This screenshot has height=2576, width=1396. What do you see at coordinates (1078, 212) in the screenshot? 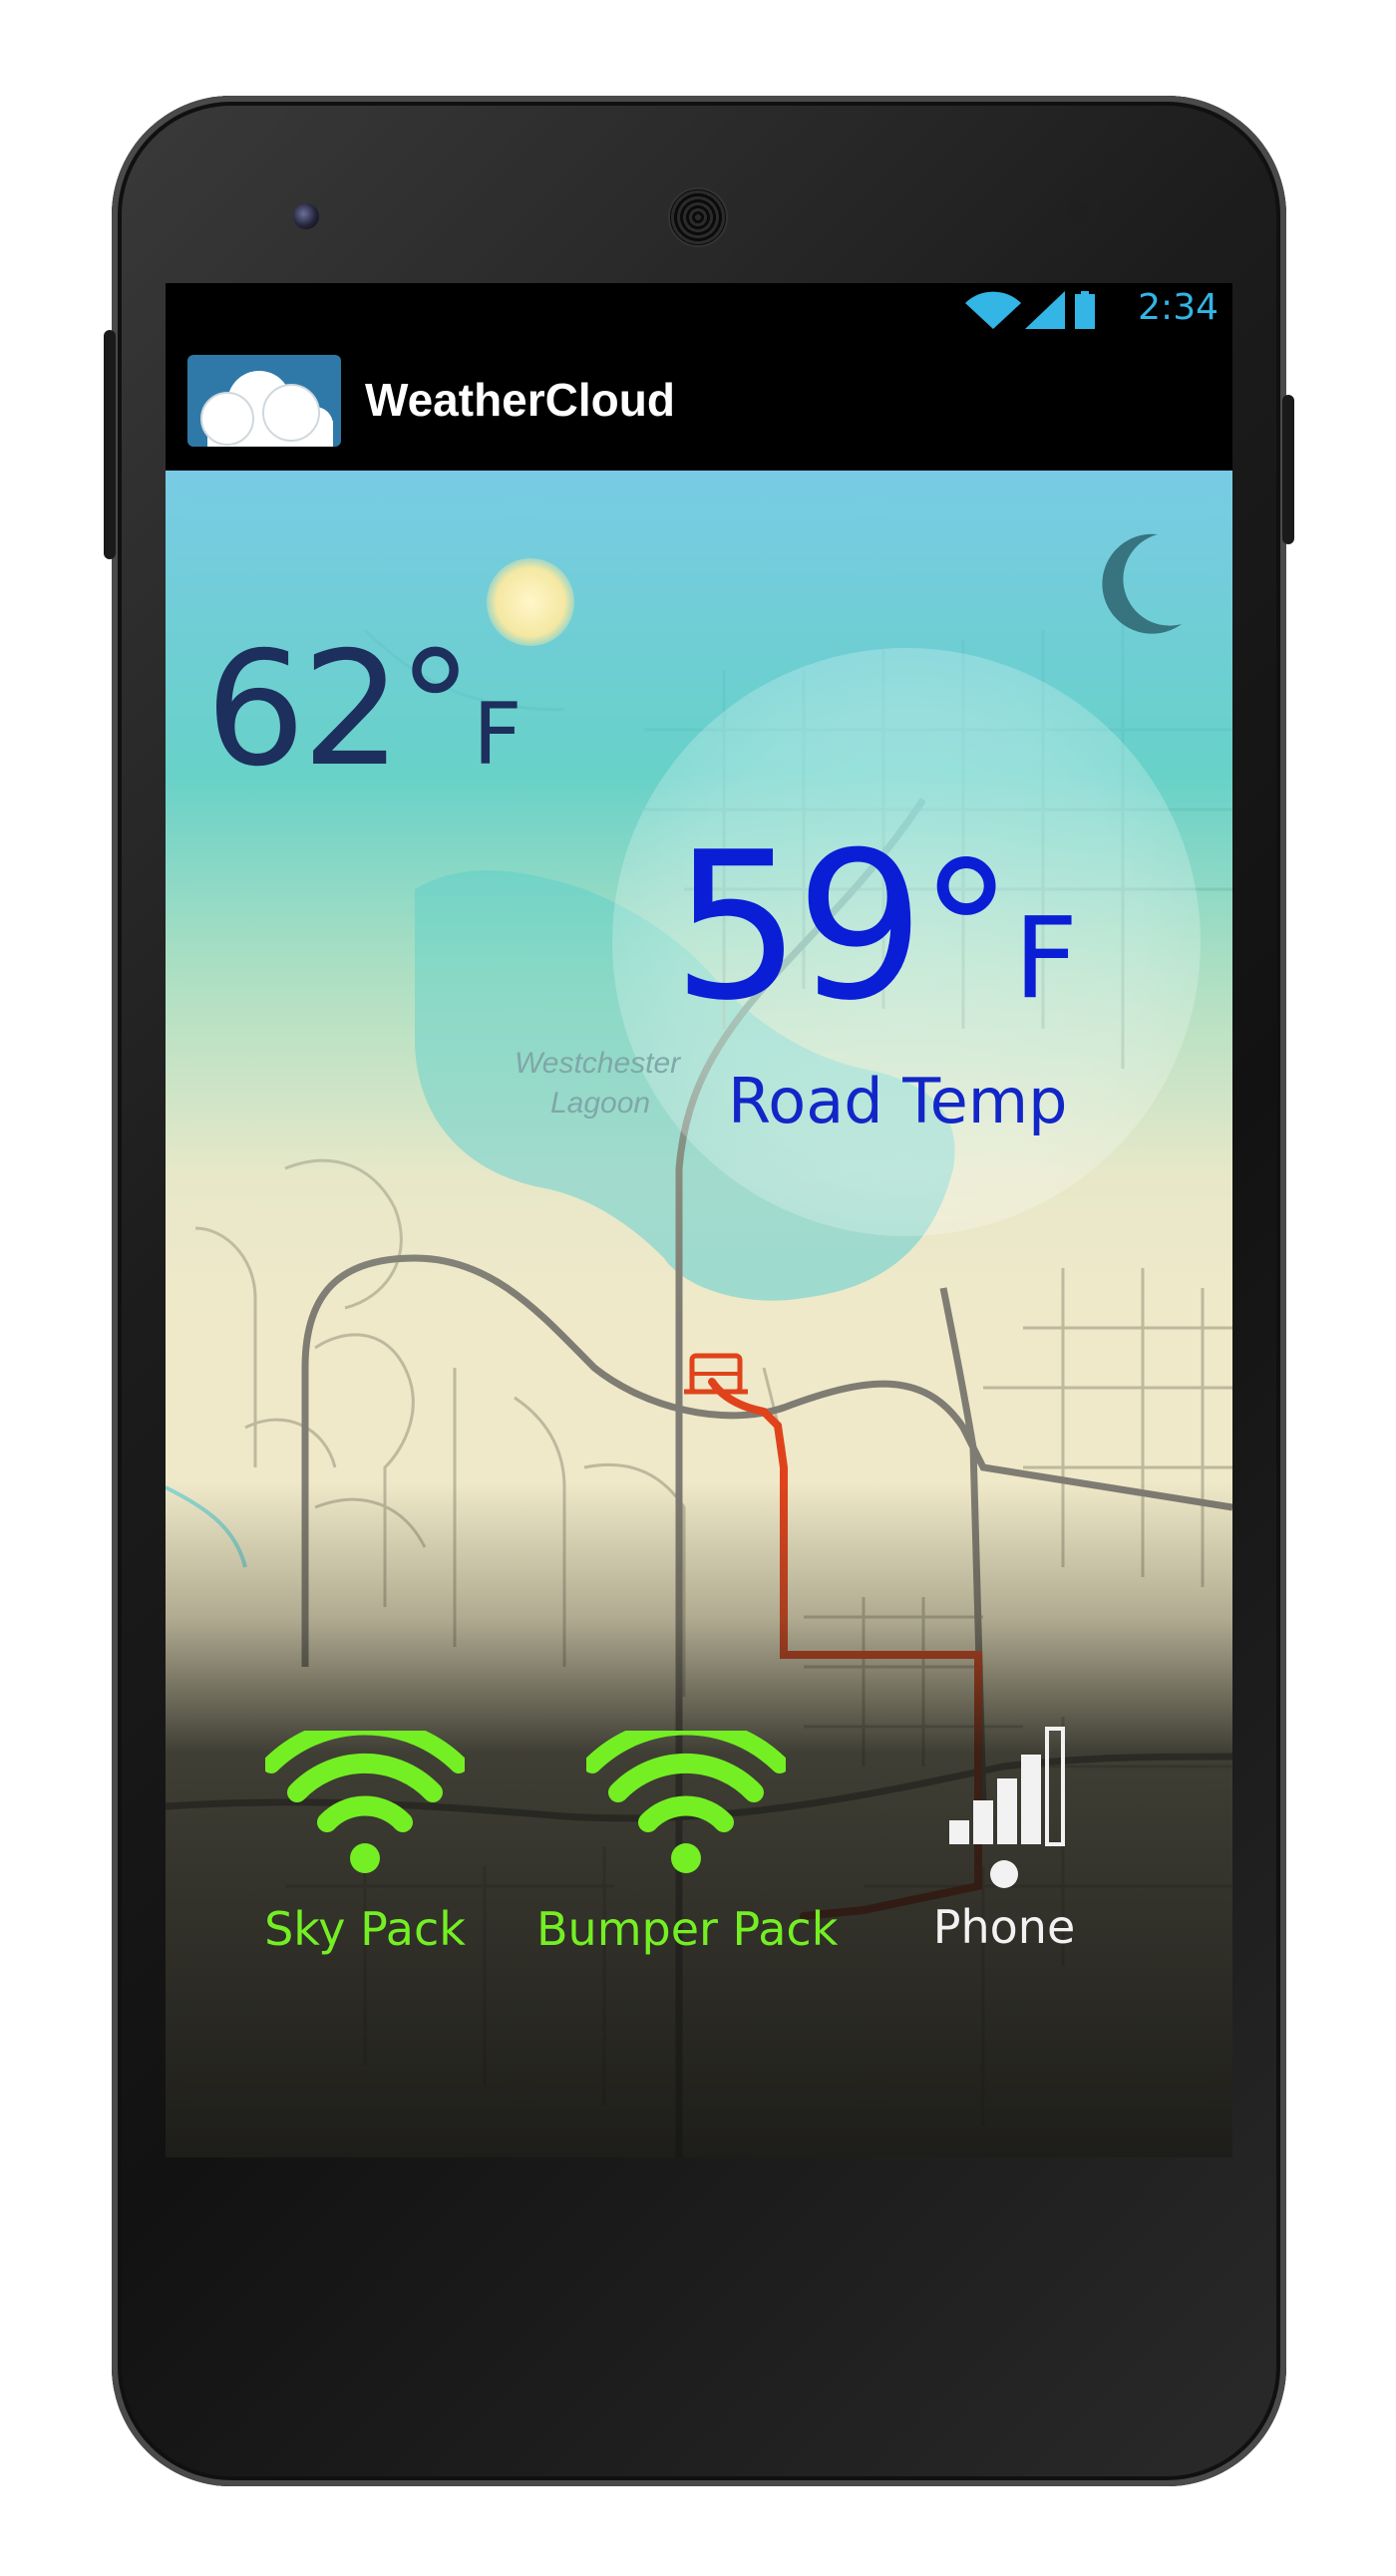
I see `proximity-sensor` at bounding box center [1078, 212].